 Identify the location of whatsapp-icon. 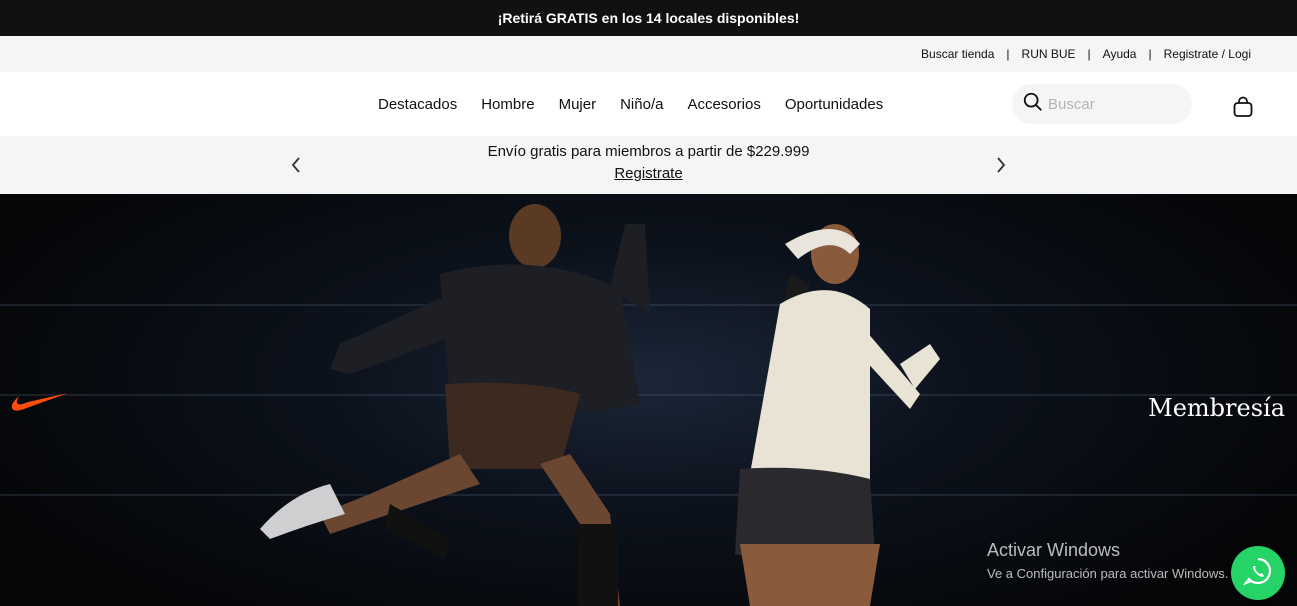
(1258, 573).